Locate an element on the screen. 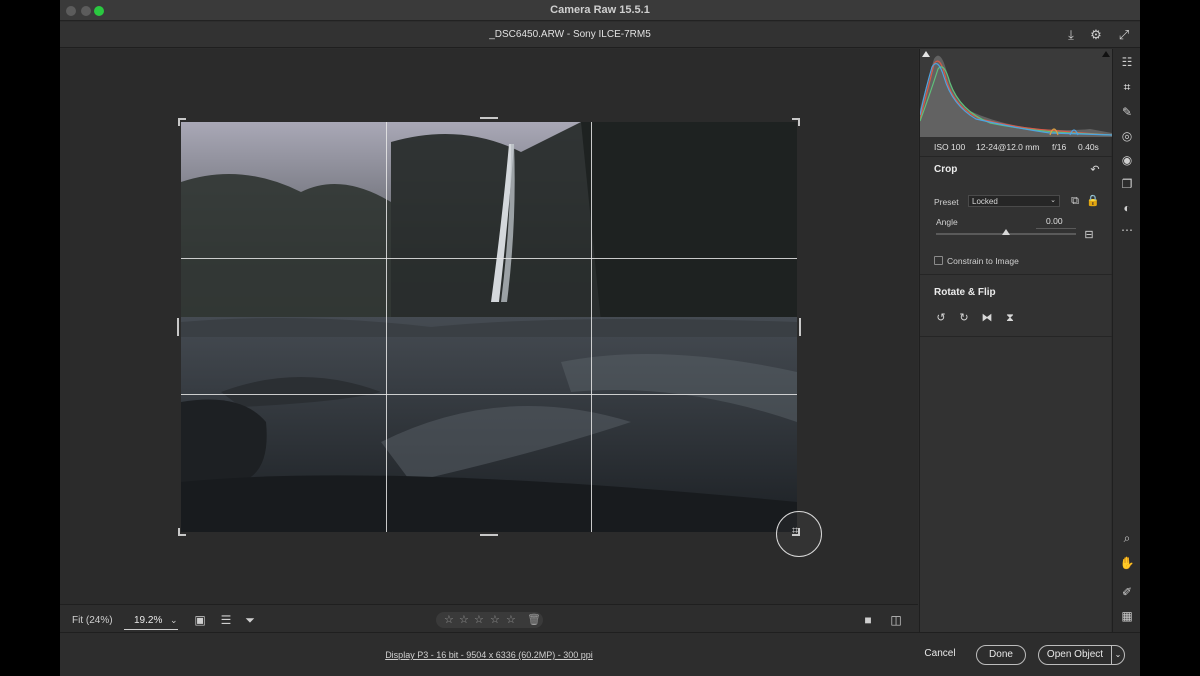 The image size is (1200, 676). open-object-button: Open Object is located at coordinates (1075, 655).